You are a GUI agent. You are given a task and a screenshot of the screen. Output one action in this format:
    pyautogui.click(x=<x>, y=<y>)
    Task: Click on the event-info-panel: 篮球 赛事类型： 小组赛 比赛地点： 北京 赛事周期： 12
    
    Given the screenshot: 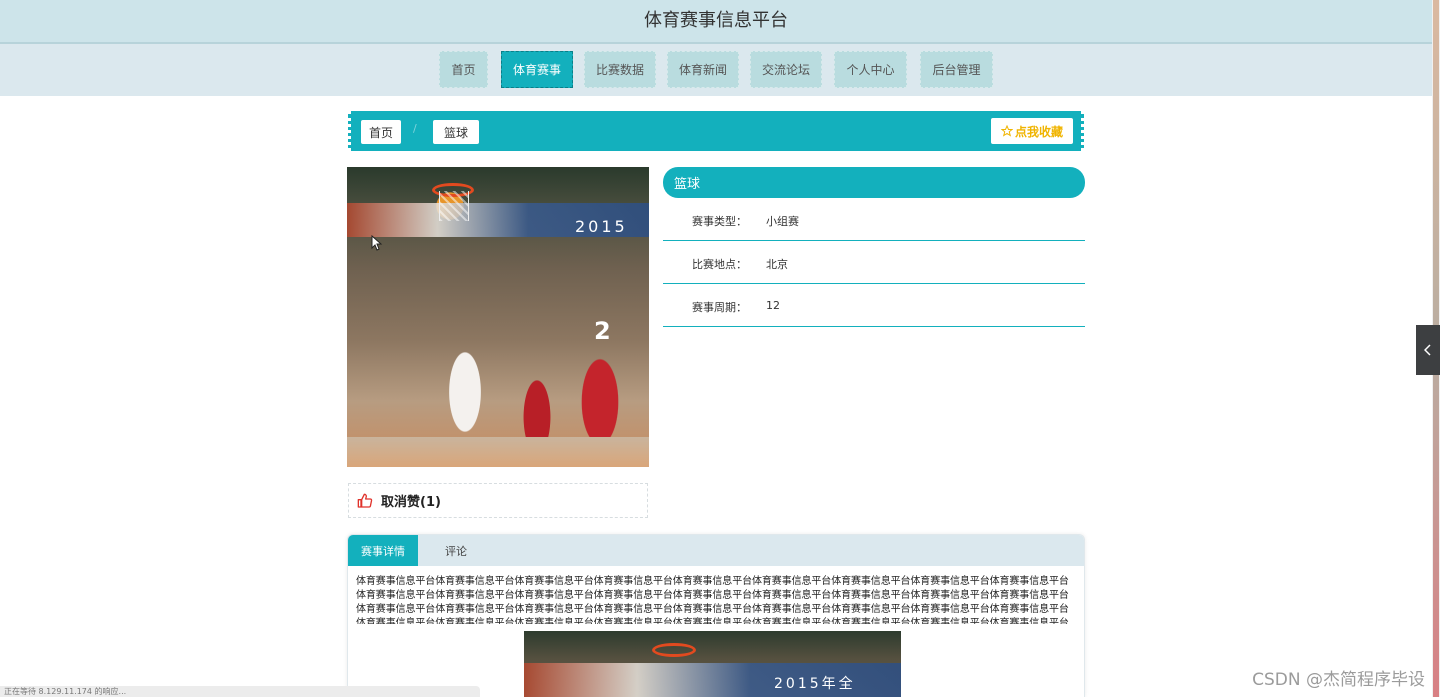 What is the action you would take?
    pyautogui.click(x=874, y=247)
    